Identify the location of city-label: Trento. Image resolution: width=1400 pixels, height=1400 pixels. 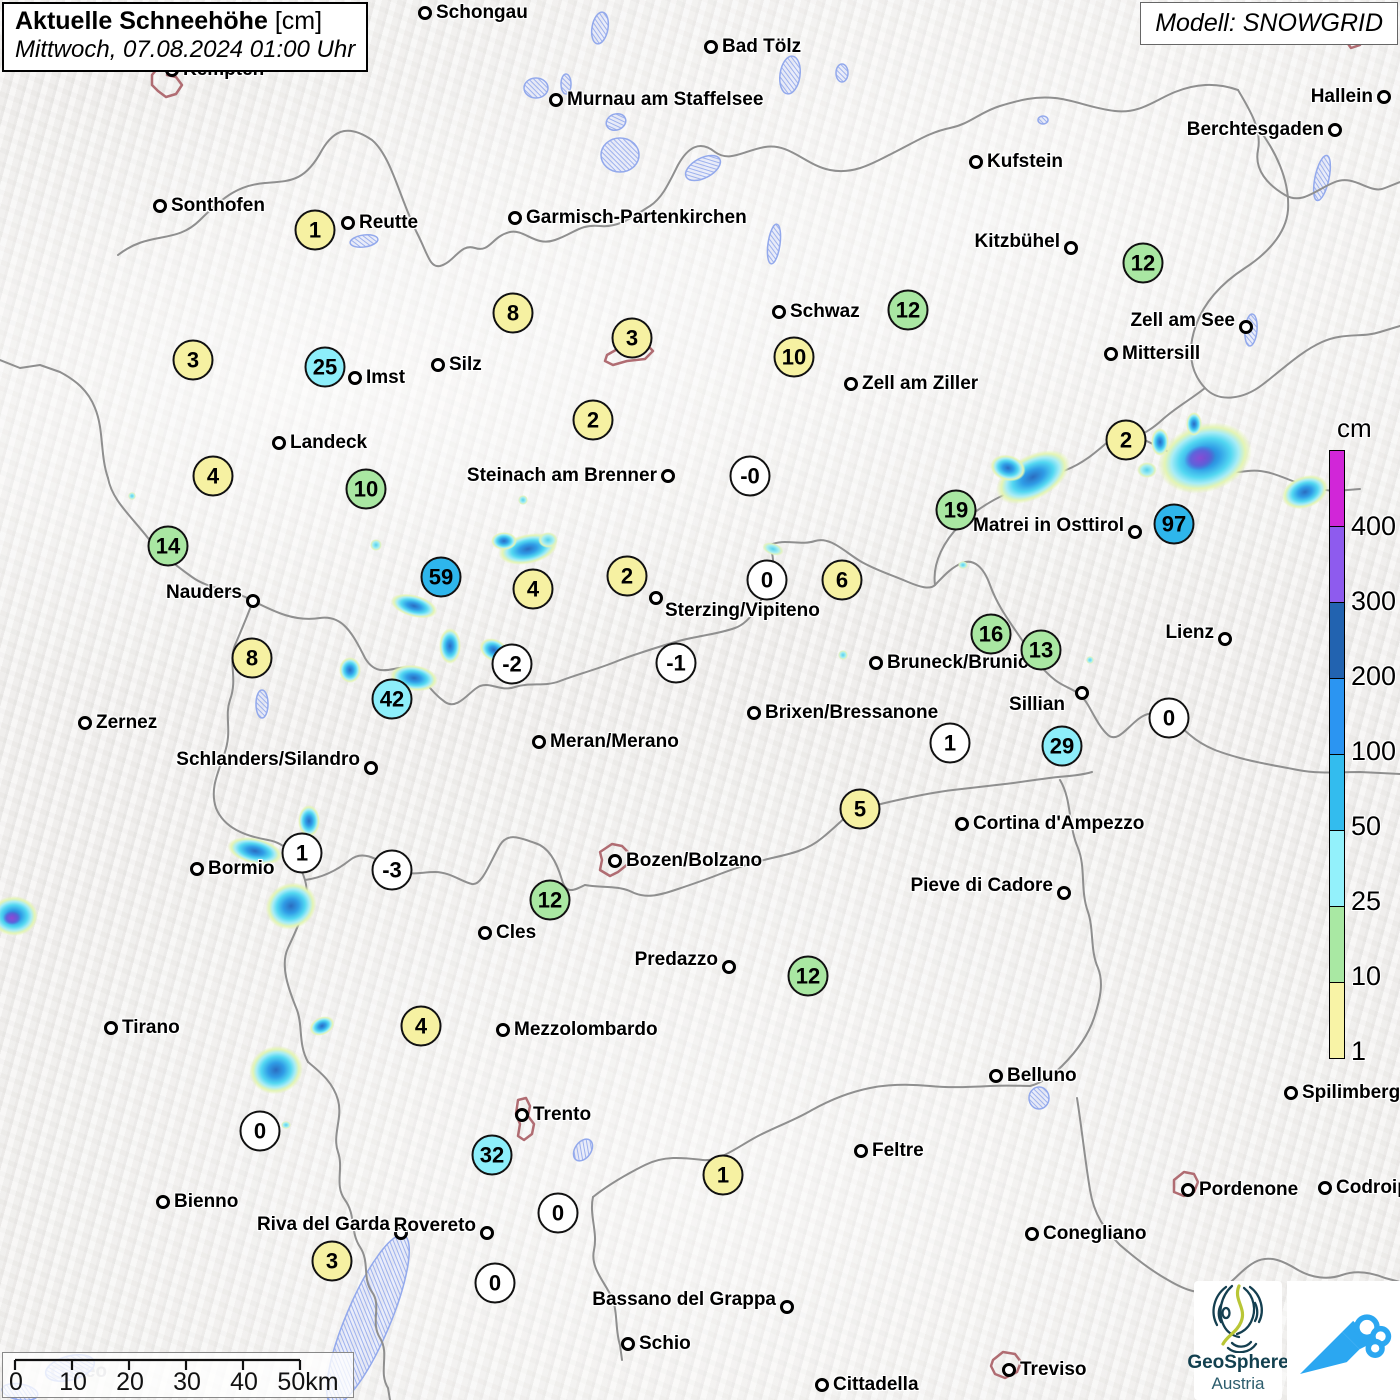
(562, 1114).